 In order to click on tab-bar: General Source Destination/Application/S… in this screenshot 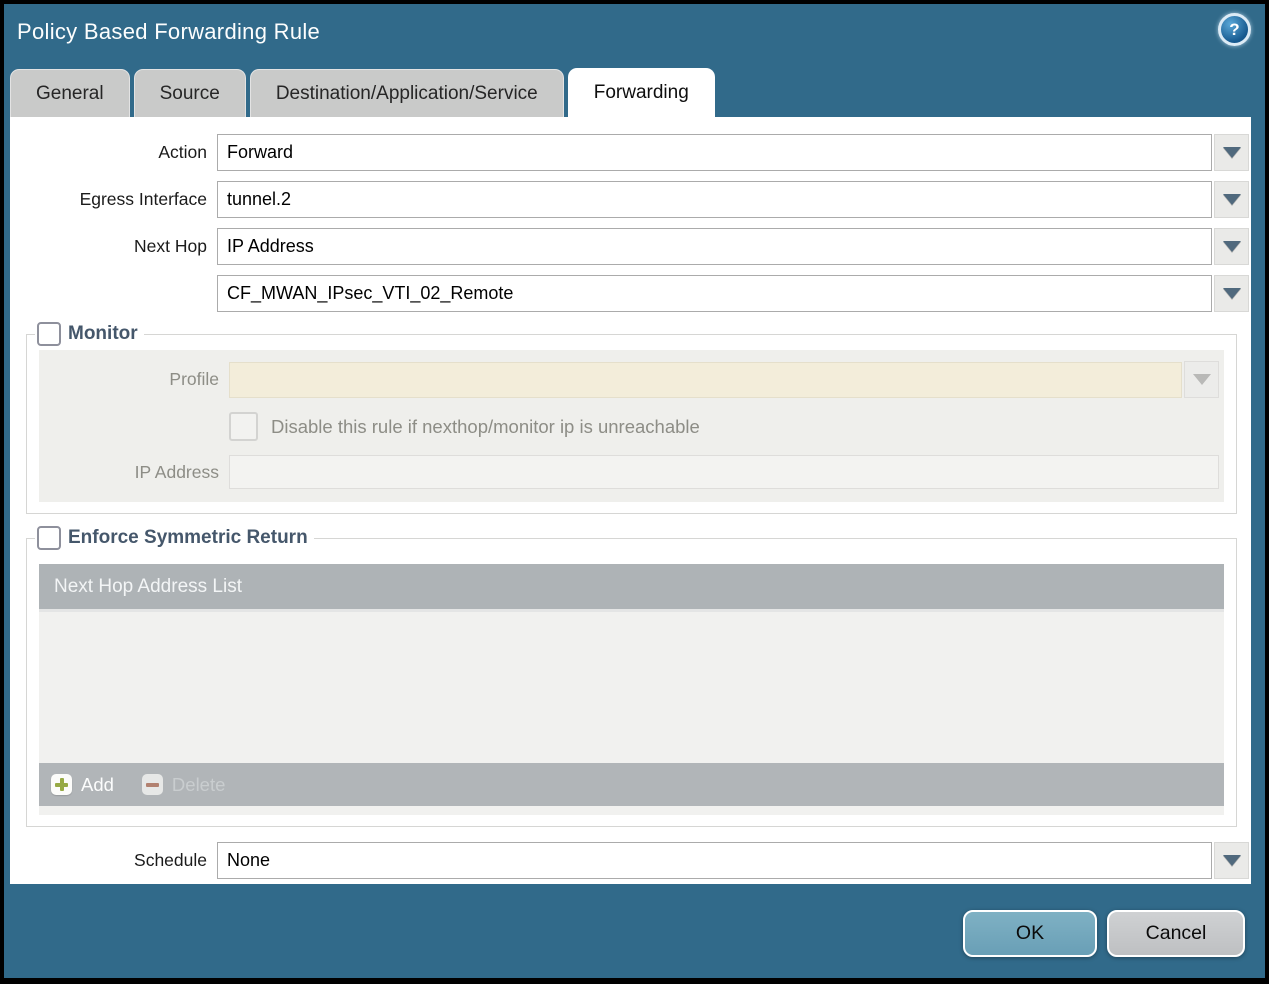, I will do `click(362, 92)`.